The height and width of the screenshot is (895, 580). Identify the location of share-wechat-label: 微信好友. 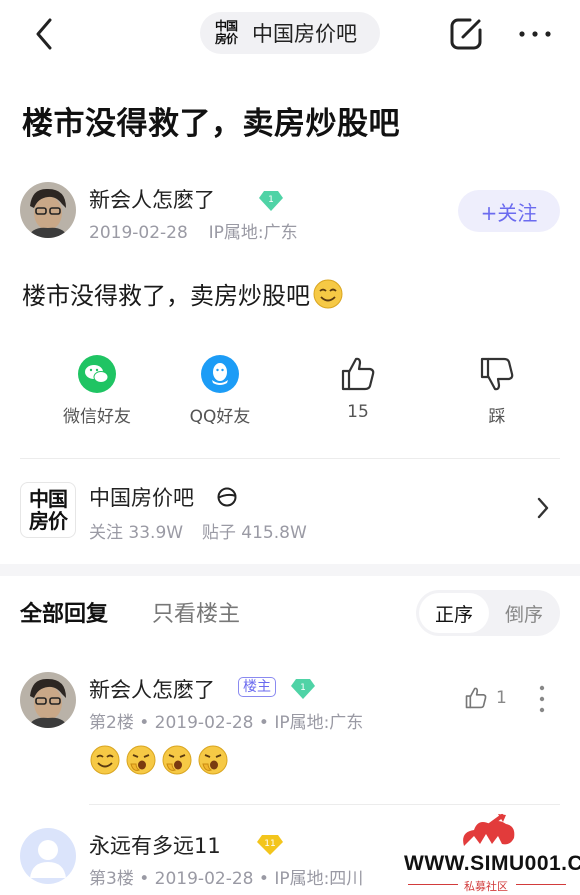
(97, 417).